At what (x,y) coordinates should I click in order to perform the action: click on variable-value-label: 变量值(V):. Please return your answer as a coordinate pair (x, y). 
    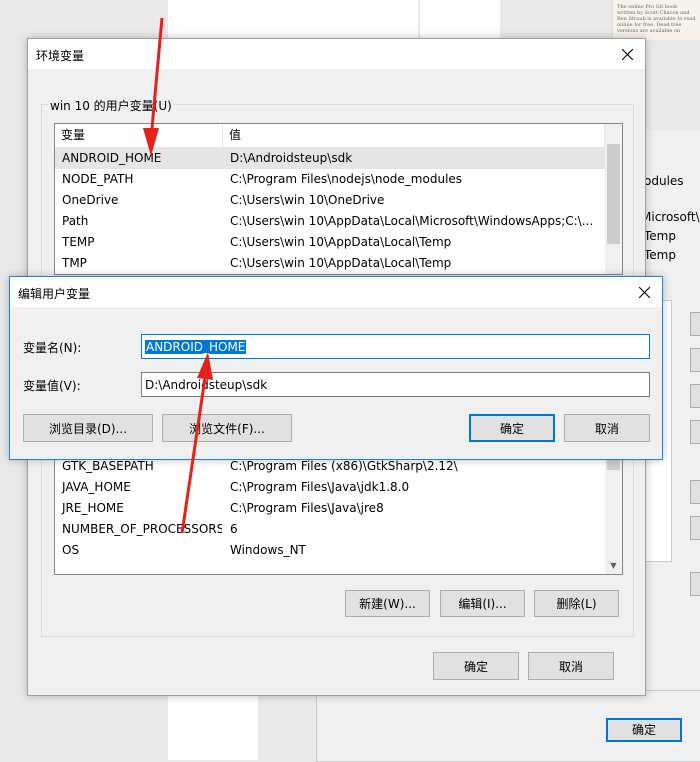
    Looking at the image, I should click on (52, 386).